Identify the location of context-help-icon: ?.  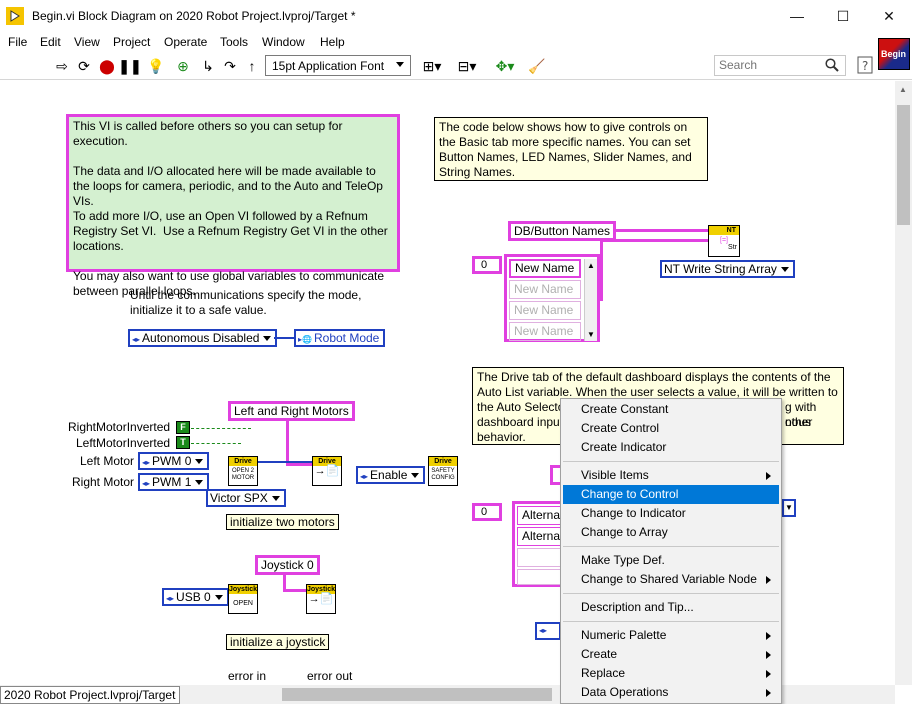
(866, 66).